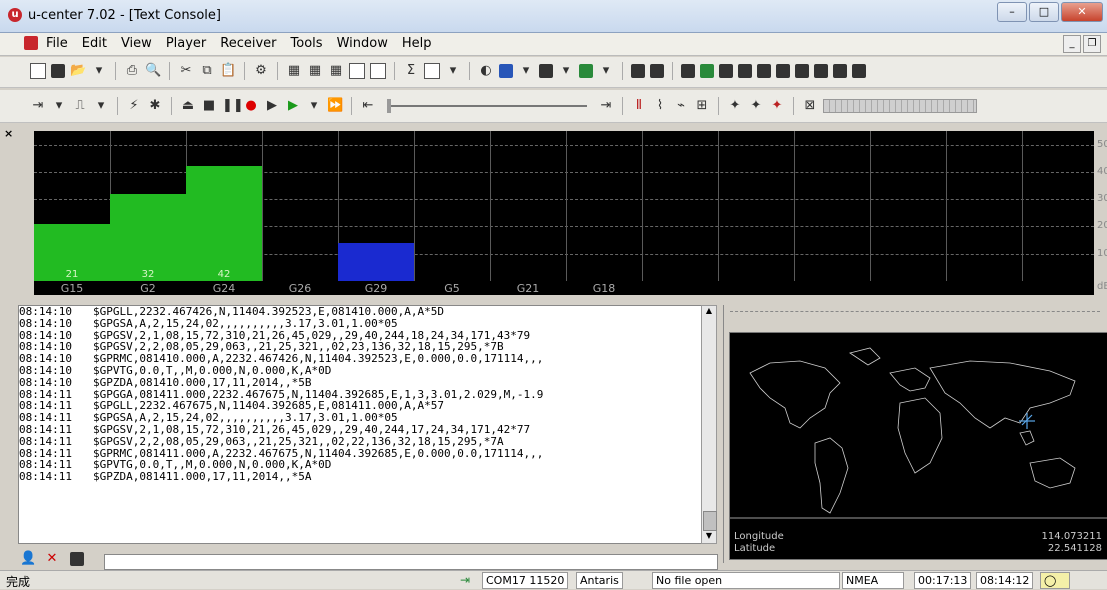 This screenshot has width=1107, height=590. What do you see at coordinates (8, 133) in the screenshot?
I see `close-pane-icon: ×` at bounding box center [8, 133].